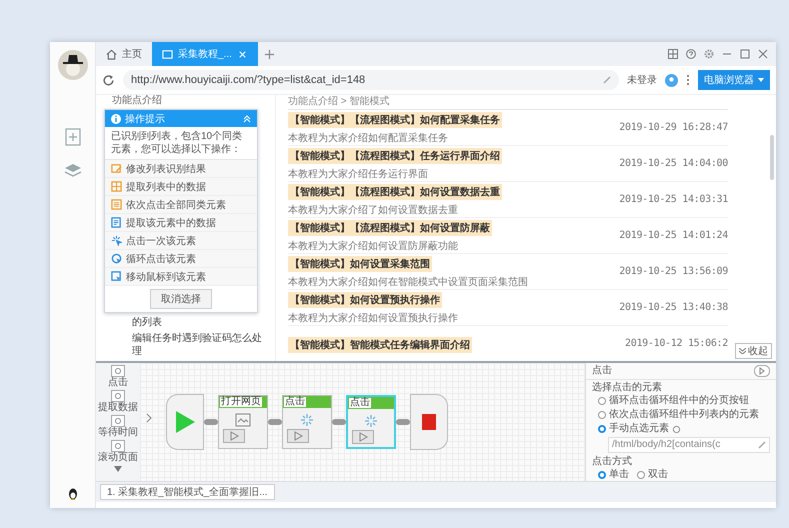 The width and height of the screenshot is (789, 528). I want to click on article-date: 2019-10-25 14:03:31, so click(673, 199).